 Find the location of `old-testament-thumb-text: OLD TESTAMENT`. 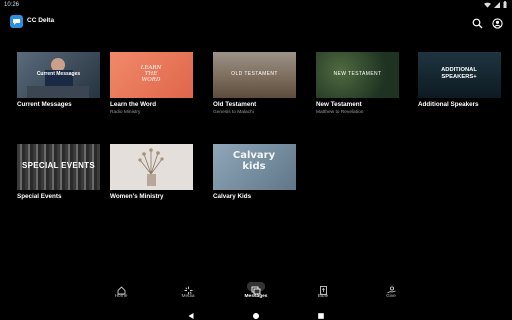

old-testament-thumb-text: OLD TESTAMENT is located at coordinates (254, 74).